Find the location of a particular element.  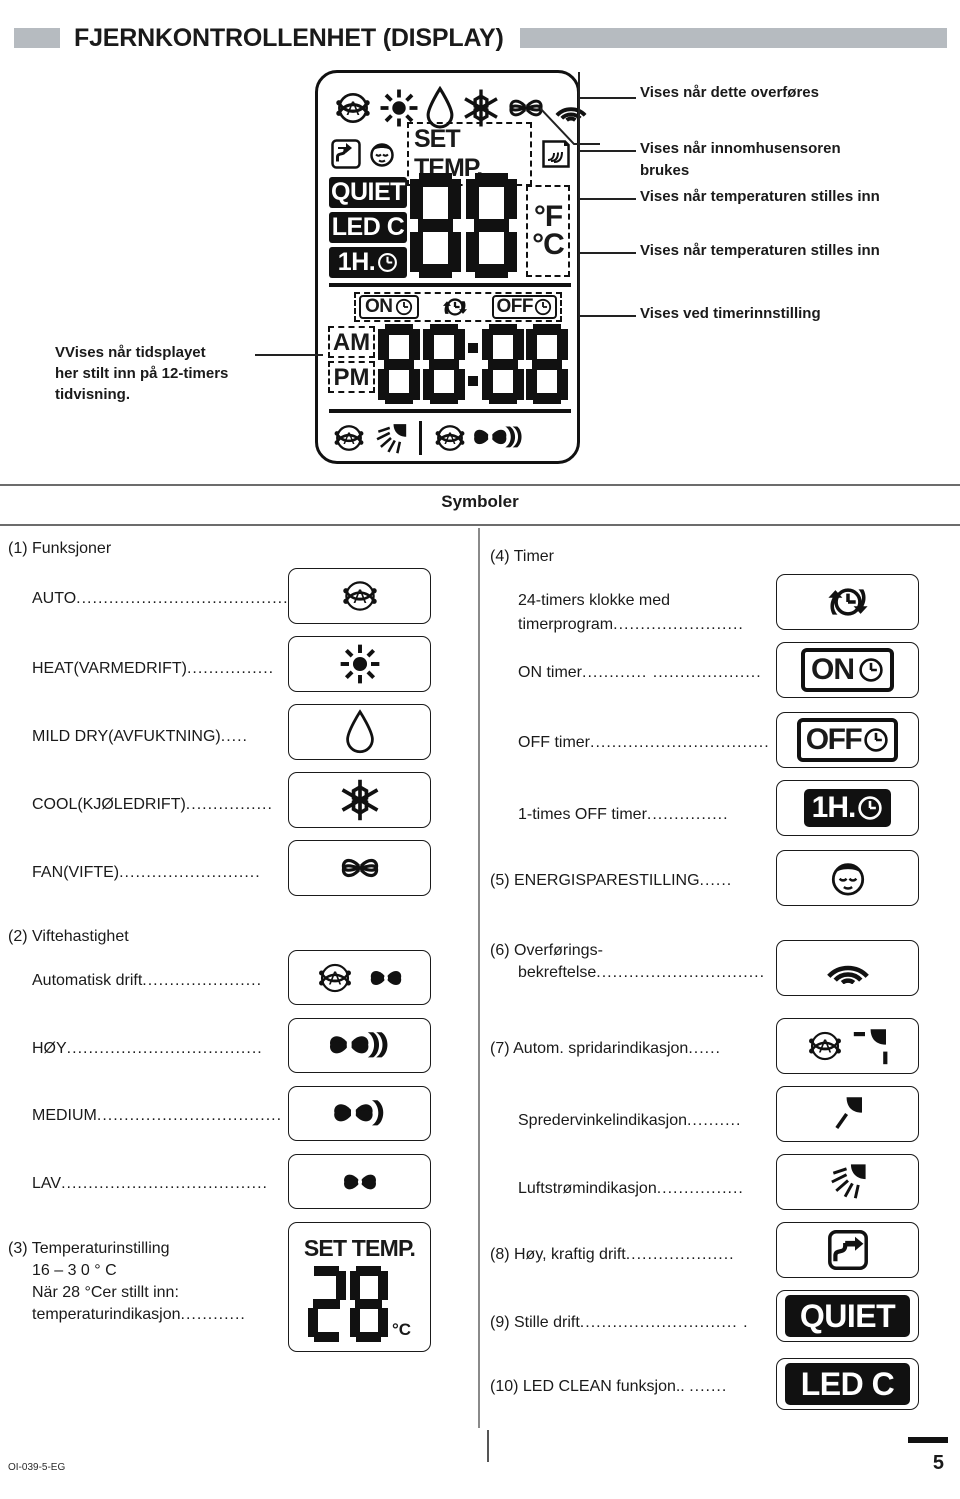

group-label-temperaturinstilling-line2: 16 – 3 0 ° C is located at coordinates (74, 1270).